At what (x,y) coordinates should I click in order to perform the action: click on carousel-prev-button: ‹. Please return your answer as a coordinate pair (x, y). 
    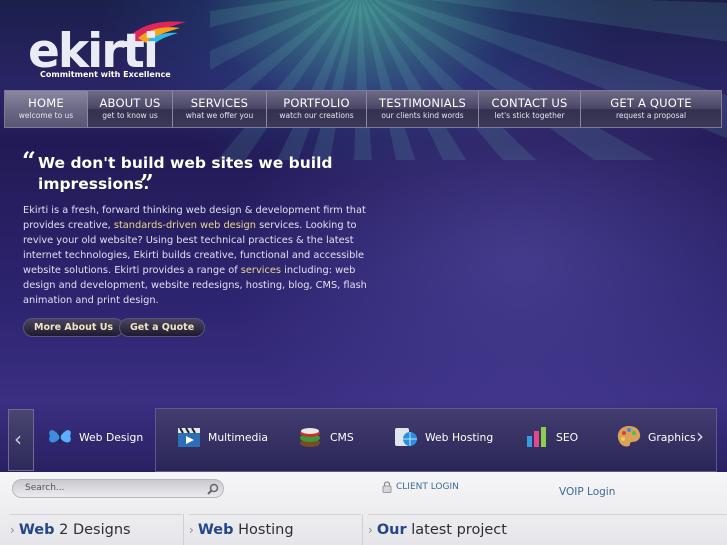
    Looking at the image, I should click on (21, 440).